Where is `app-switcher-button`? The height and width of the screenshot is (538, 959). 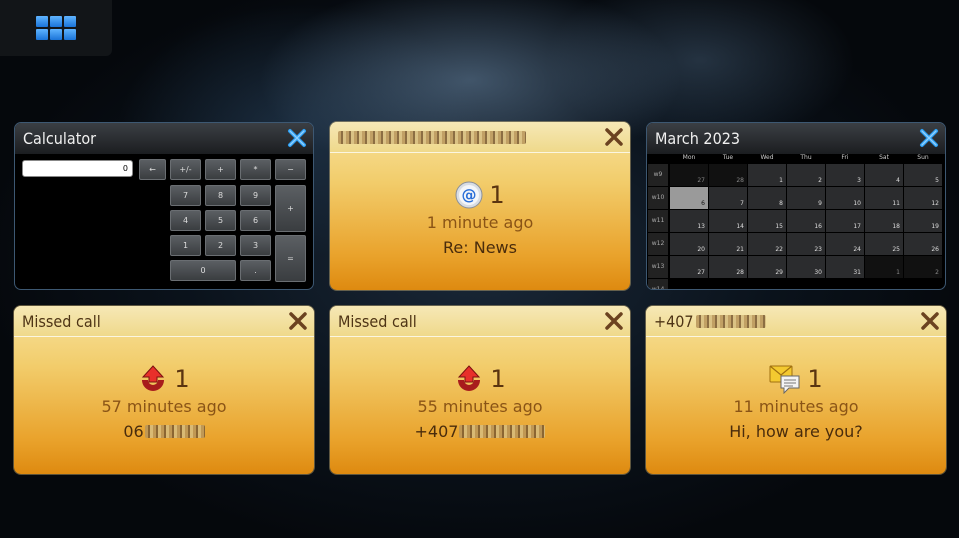 app-switcher-button is located at coordinates (56, 28).